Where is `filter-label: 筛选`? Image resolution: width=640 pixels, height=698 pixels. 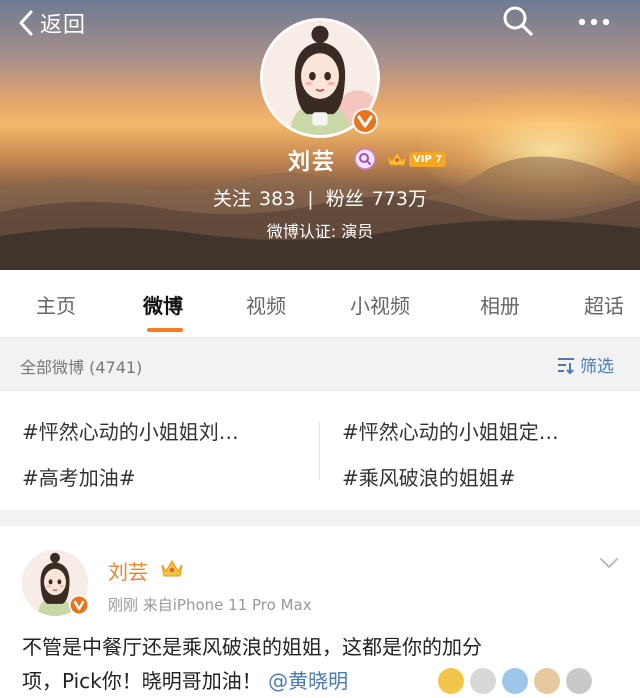
filter-label: 筛选 is located at coordinates (597, 367).